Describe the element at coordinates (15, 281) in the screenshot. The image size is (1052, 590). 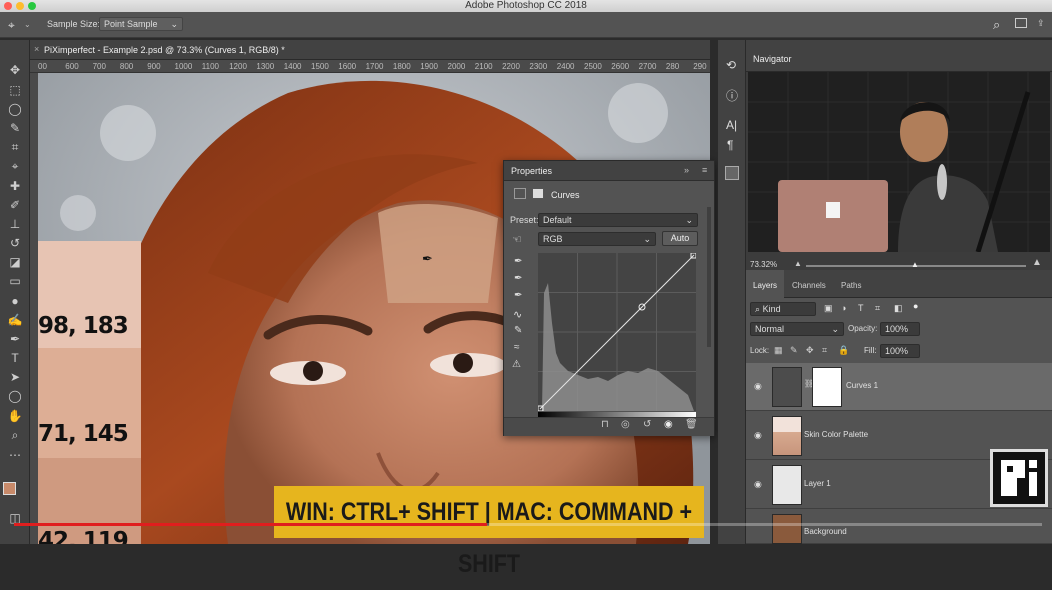
I see `gradient-tool-icon: ▭` at that location.